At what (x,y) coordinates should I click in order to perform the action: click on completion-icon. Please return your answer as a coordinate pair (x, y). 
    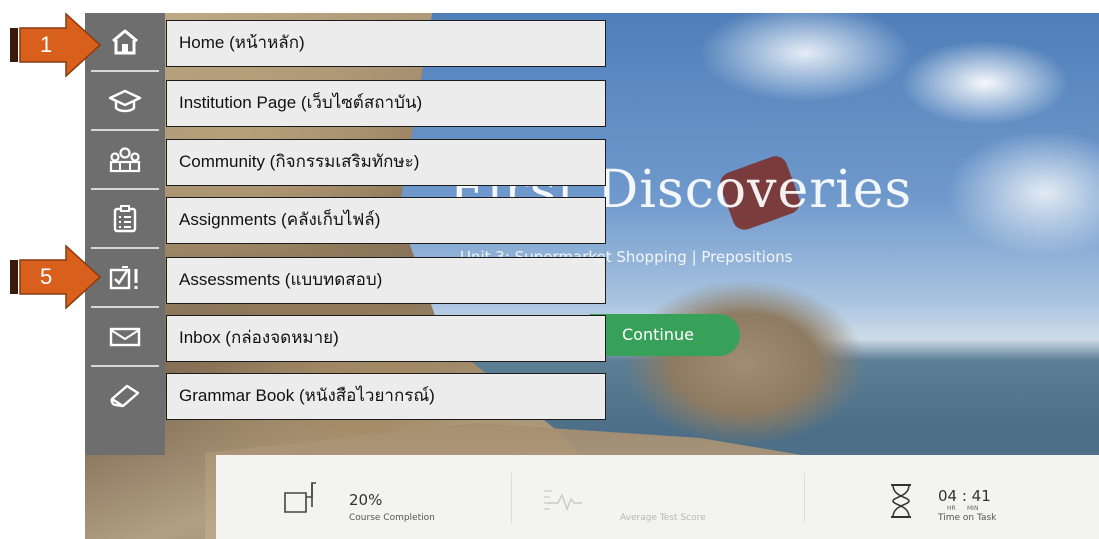
    Looking at the image, I should click on (300, 497).